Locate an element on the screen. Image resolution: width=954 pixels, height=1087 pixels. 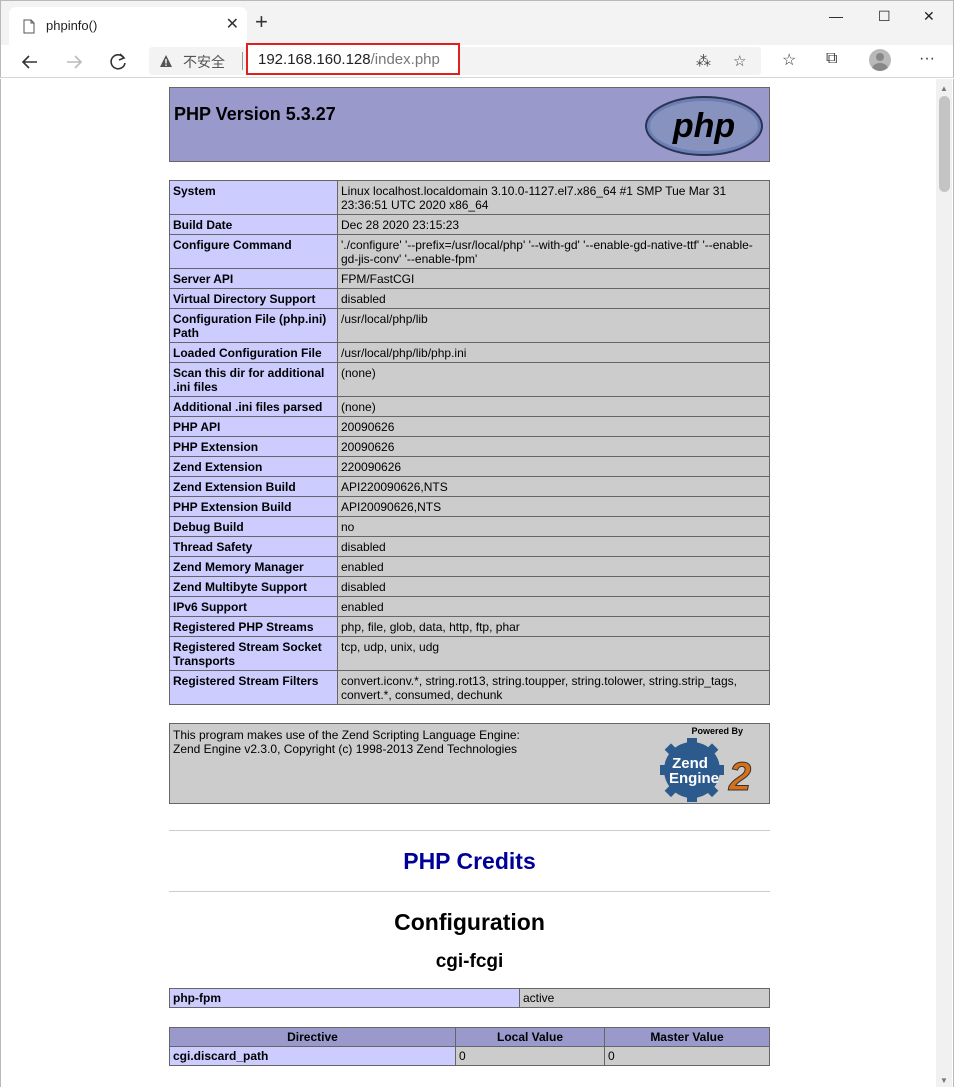
info-value: API20090626,NTS is located at coordinates (553, 506).